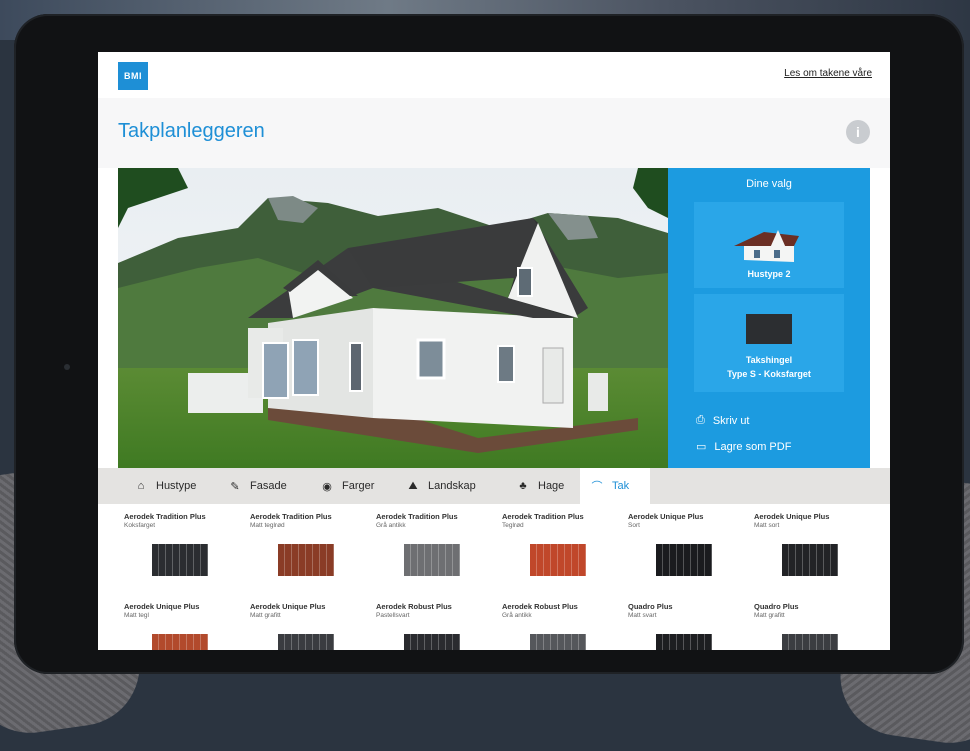  I want to click on product-color: Sort, so click(634, 525).